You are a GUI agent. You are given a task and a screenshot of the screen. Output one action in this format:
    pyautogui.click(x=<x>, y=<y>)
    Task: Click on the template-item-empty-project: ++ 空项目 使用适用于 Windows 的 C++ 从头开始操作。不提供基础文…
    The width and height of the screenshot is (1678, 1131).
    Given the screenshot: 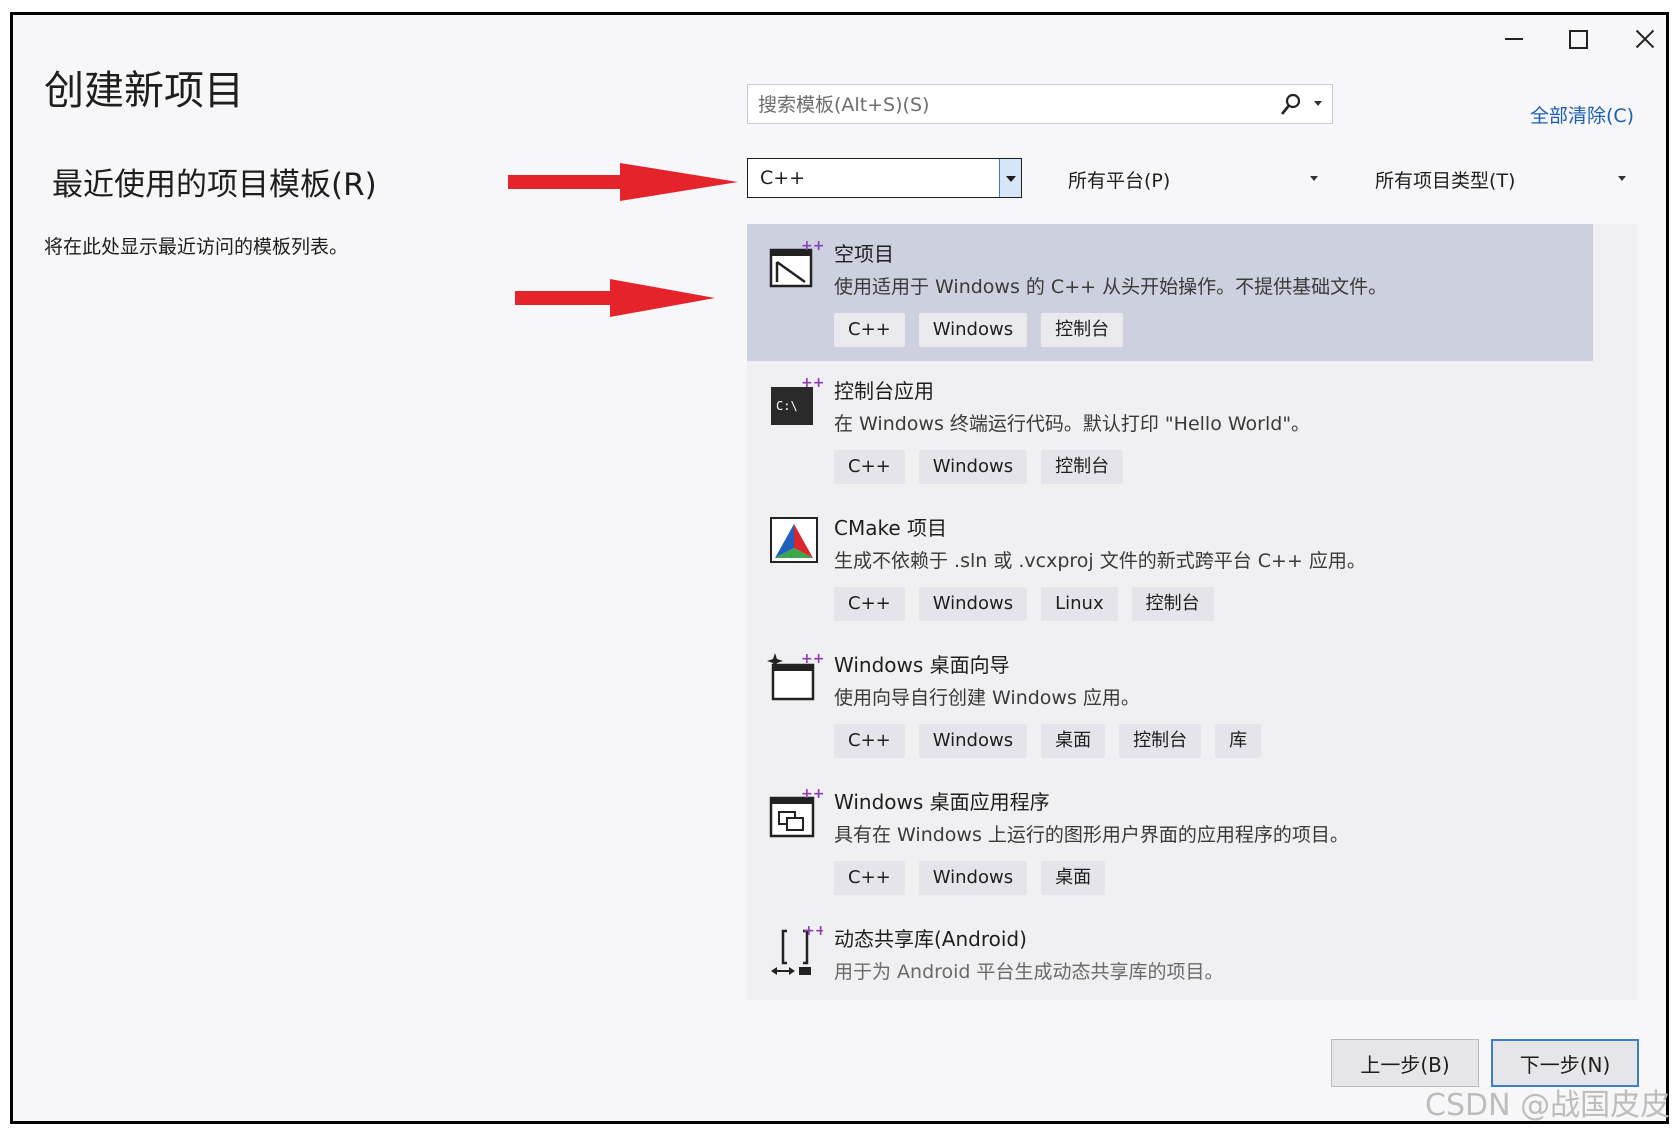 What is the action you would take?
    pyautogui.click(x=1170, y=292)
    